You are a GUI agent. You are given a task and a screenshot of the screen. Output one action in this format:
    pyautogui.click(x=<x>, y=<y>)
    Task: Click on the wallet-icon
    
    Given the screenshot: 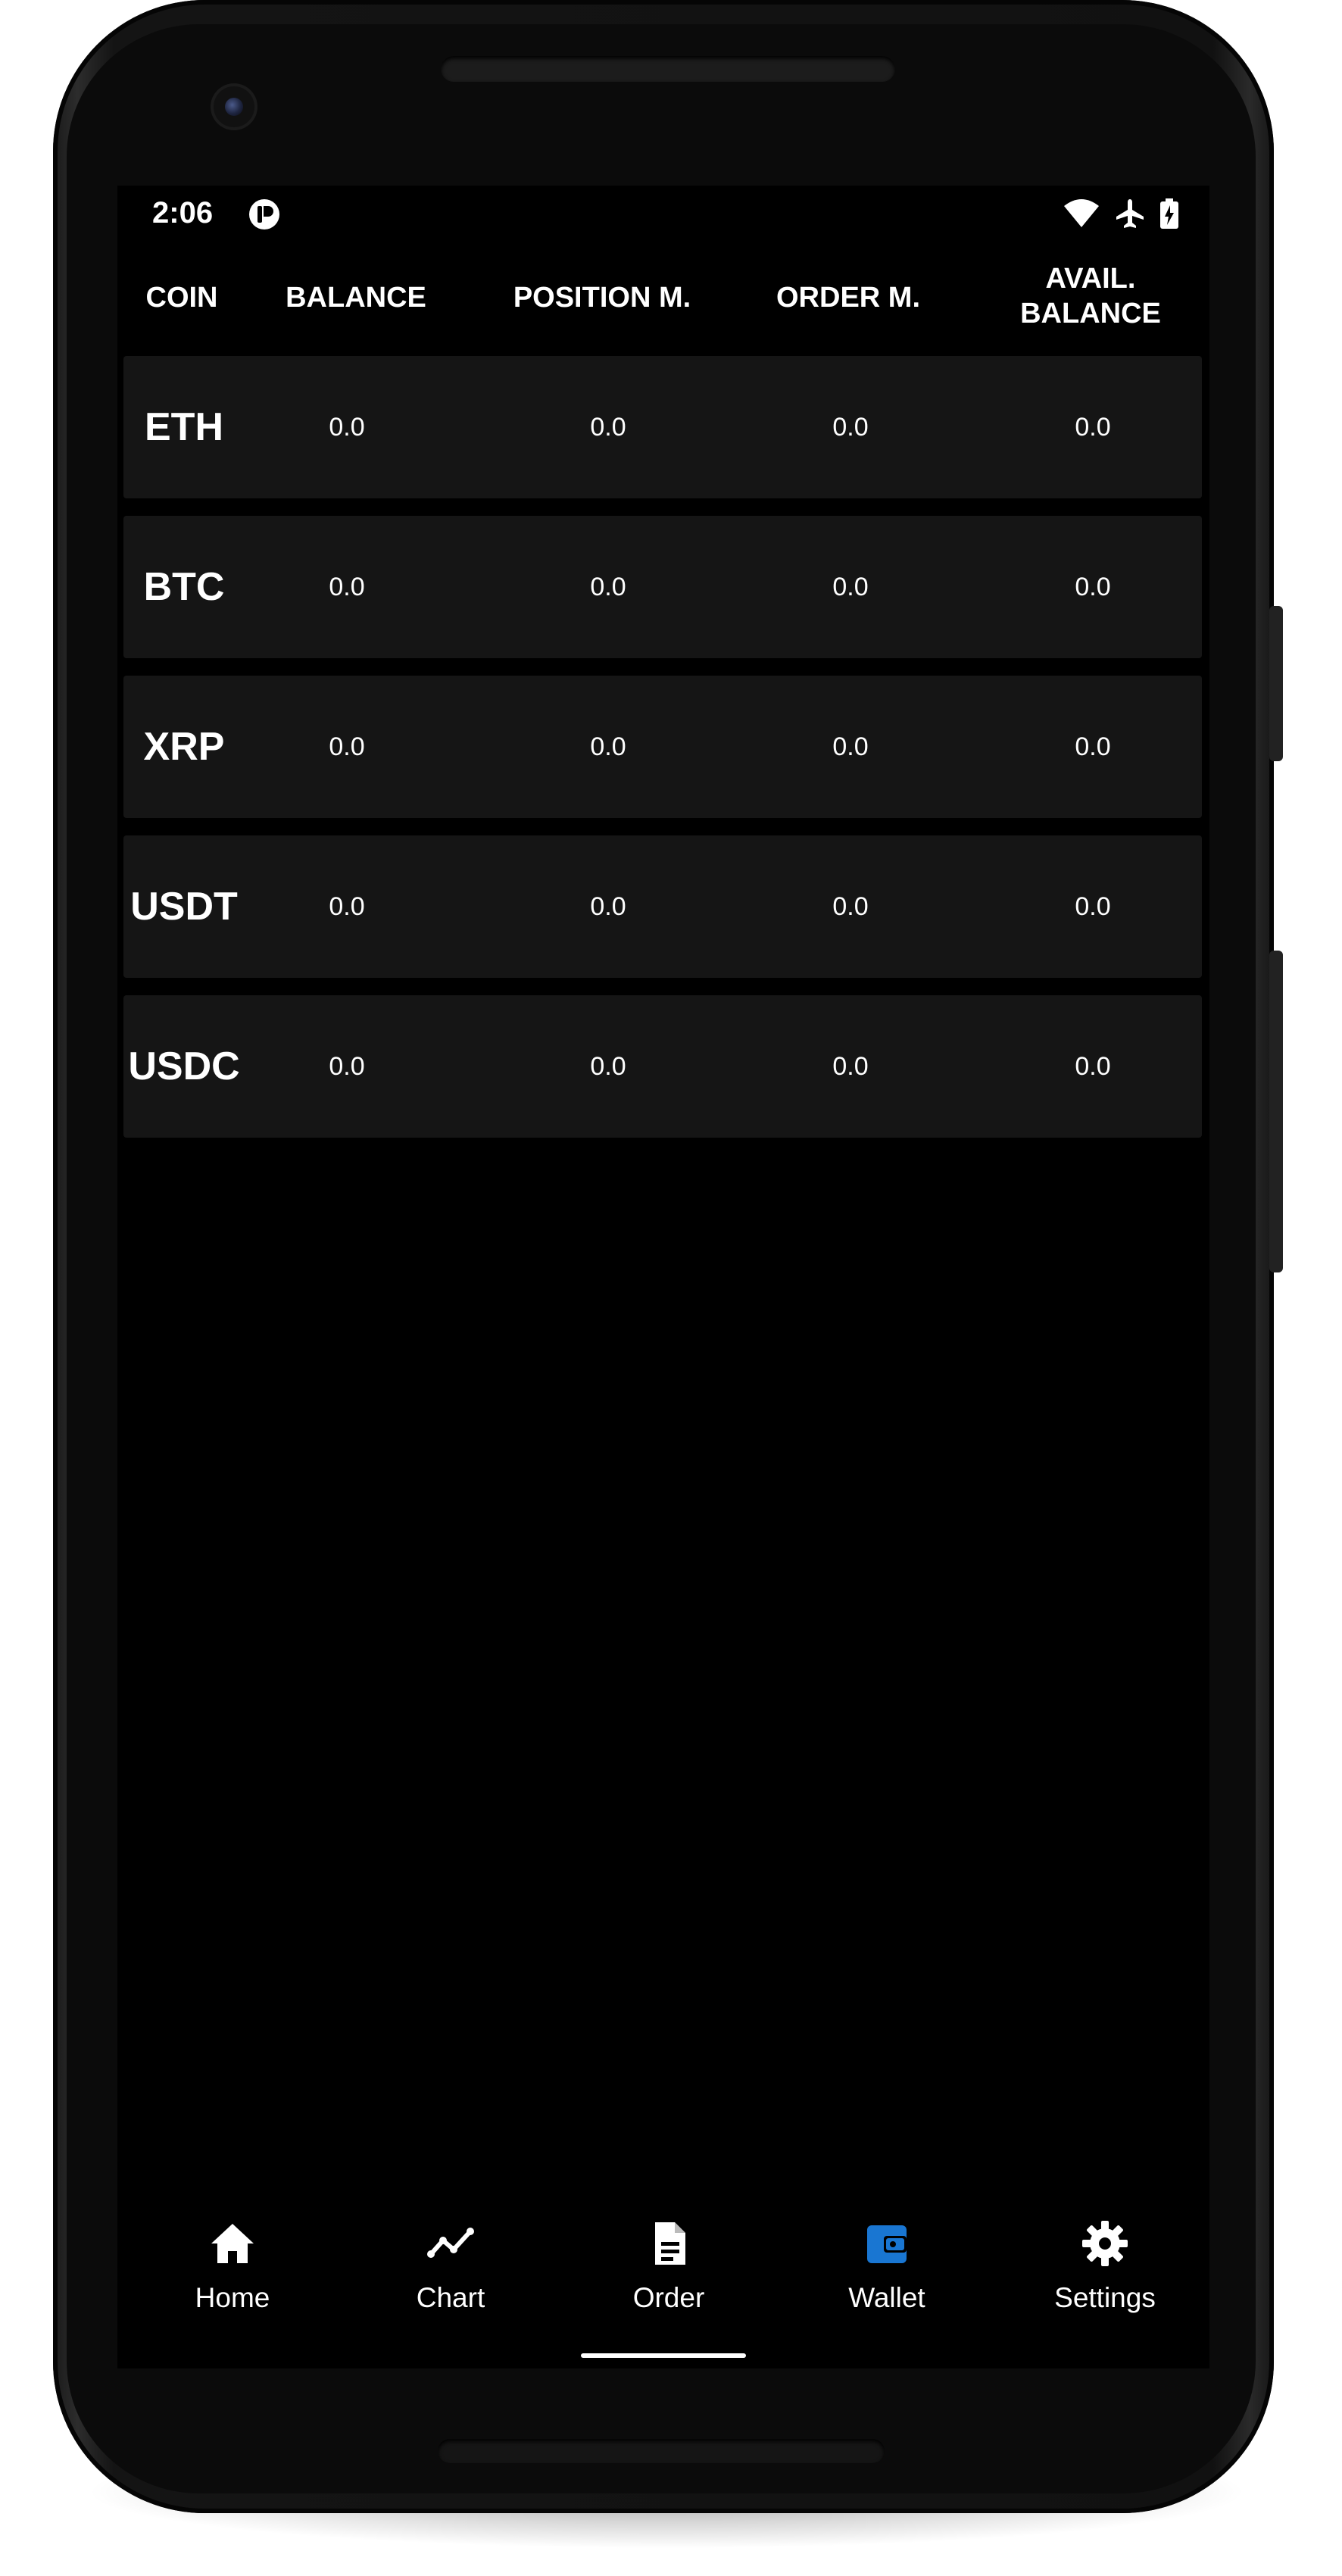 What is the action you would take?
    pyautogui.click(x=887, y=2244)
    